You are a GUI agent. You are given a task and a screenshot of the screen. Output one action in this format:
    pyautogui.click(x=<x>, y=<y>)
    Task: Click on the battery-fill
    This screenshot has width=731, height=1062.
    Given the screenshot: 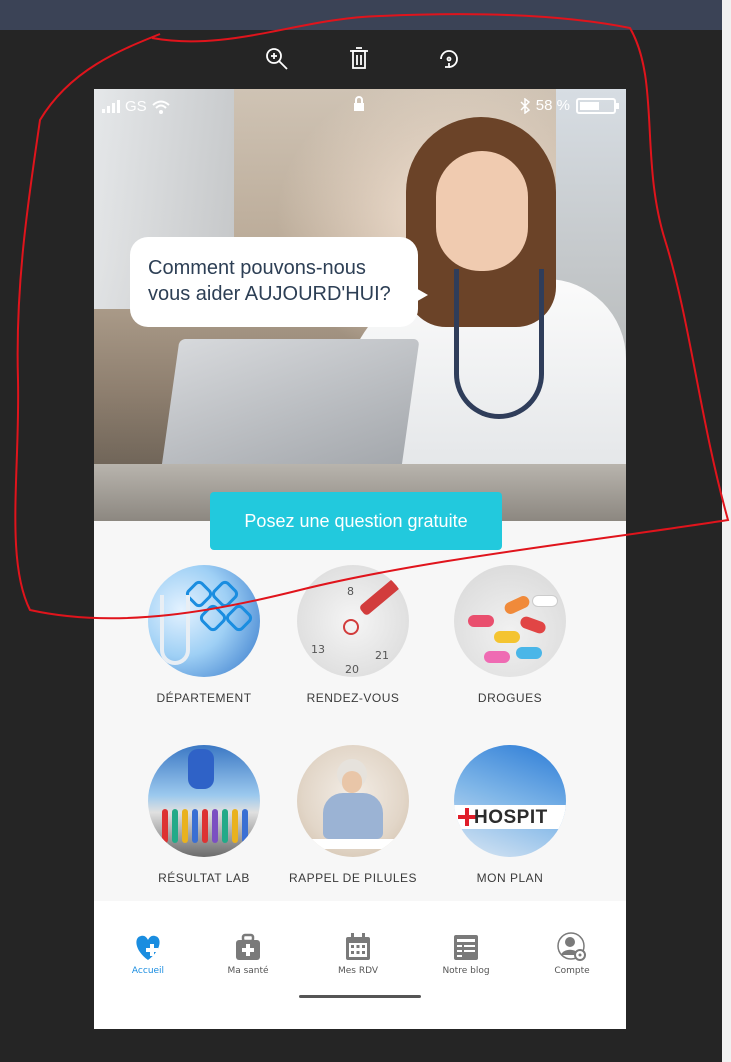 What is the action you would take?
    pyautogui.click(x=589, y=105)
    